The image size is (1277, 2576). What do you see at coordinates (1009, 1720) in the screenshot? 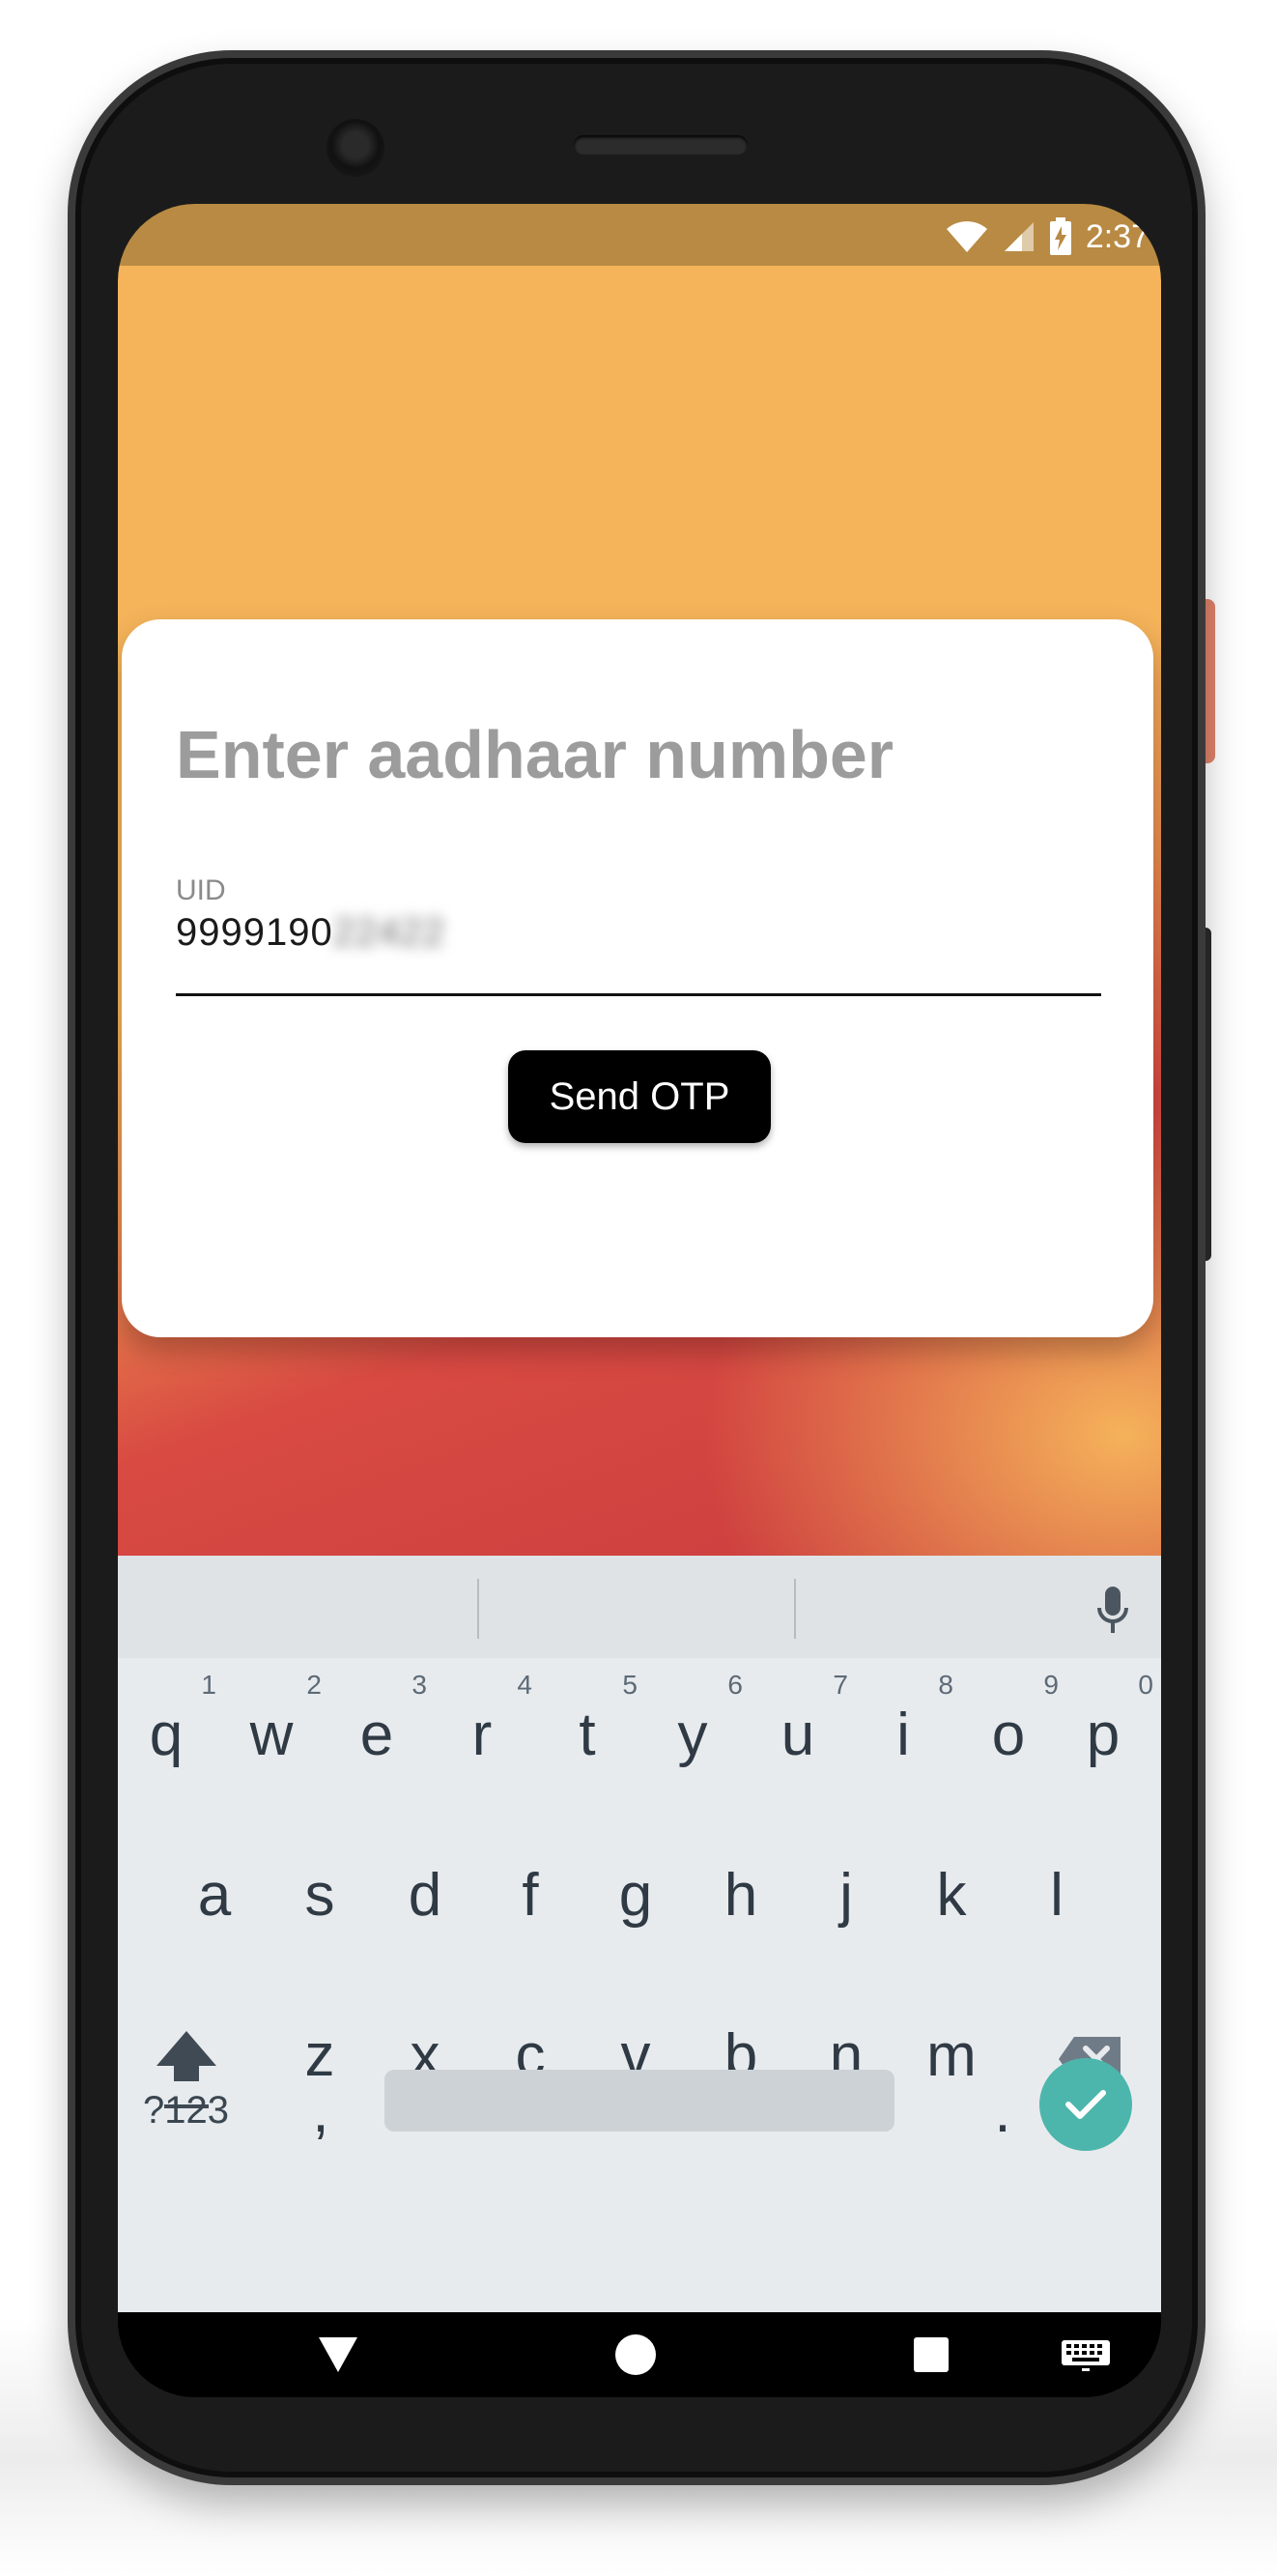
I see `key-o: o9` at bounding box center [1009, 1720].